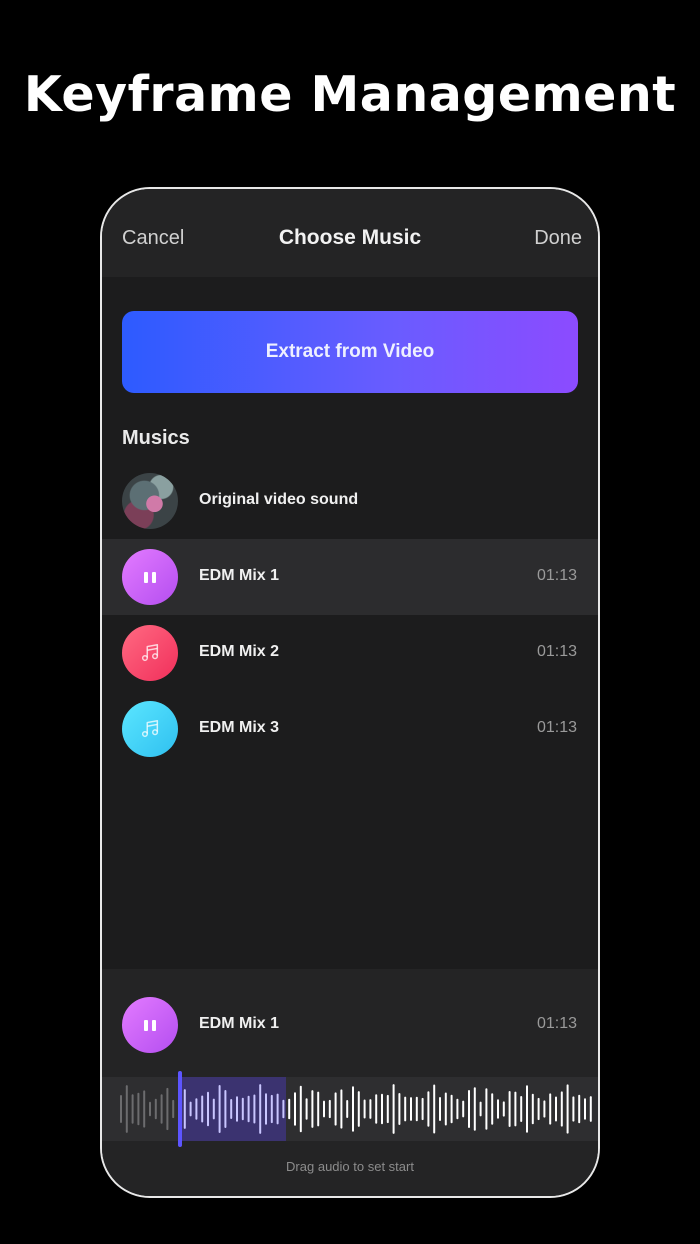 This screenshot has width=700, height=1244. What do you see at coordinates (156, 438) in the screenshot?
I see `section-title-musics: Musics` at bounding box center [156, 438].